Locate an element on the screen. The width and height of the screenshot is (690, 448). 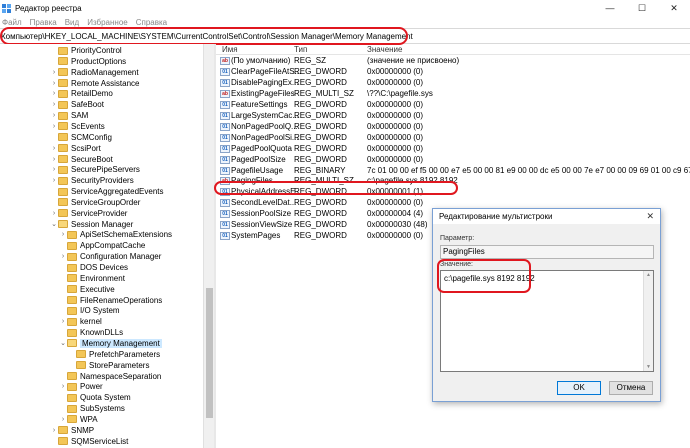
menu-favorites: Избранное is located at coordinates (107, 22).